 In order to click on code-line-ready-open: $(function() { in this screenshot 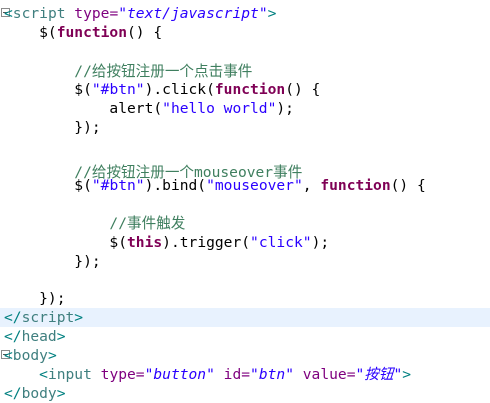, I will do `click(245, 32)`.